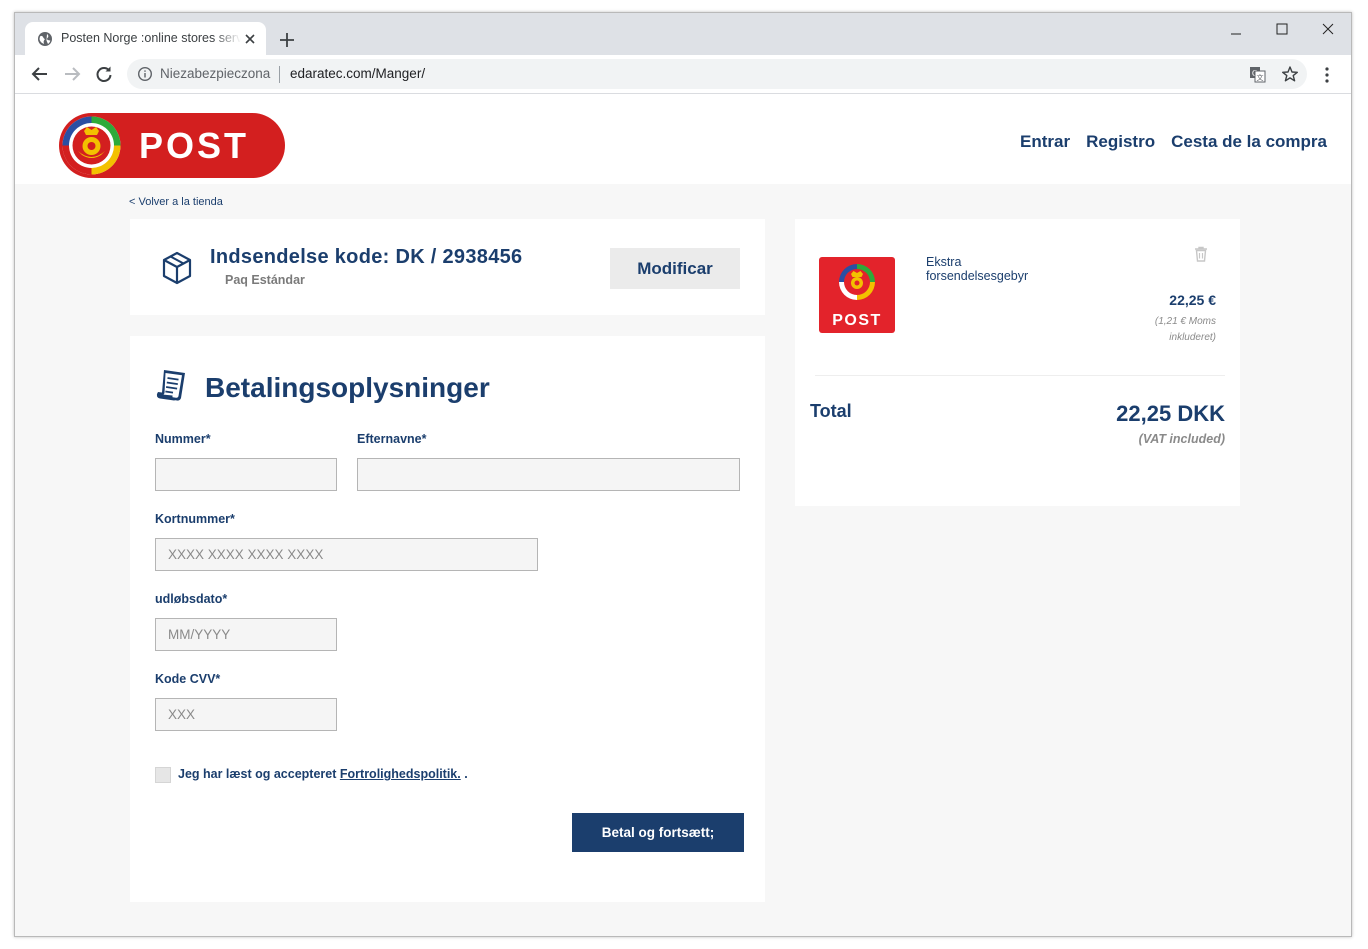  What do you see at coordinates (683, 139) in the screenshot?
I see `site-header: POST Entrar Registro Cesta de la compra` at bounding box center [683, 139].